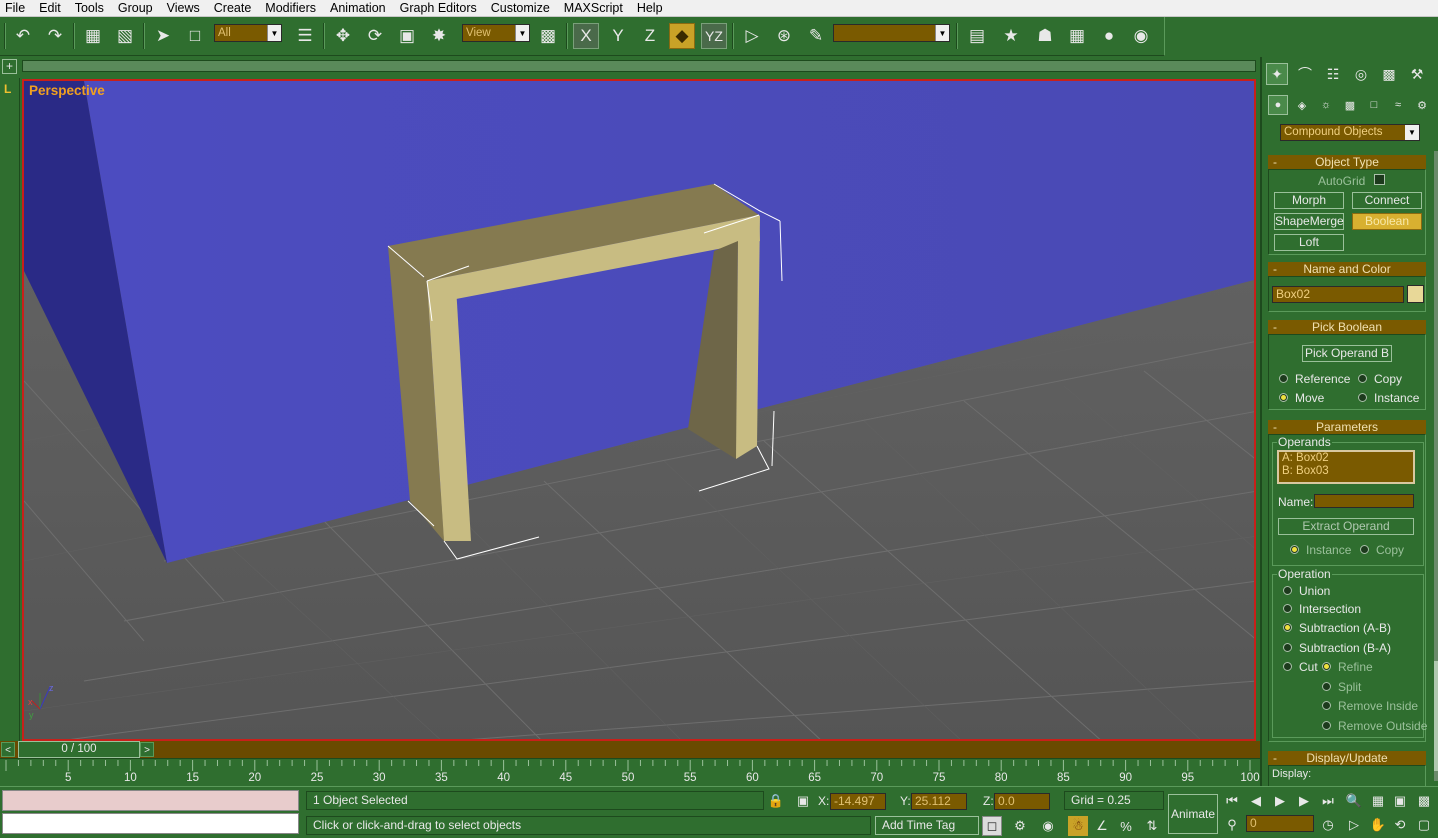 The height and width of the screenshot is (838, 1438). I want to click on menu-modifiers: Modifiers, so click(290, 8).